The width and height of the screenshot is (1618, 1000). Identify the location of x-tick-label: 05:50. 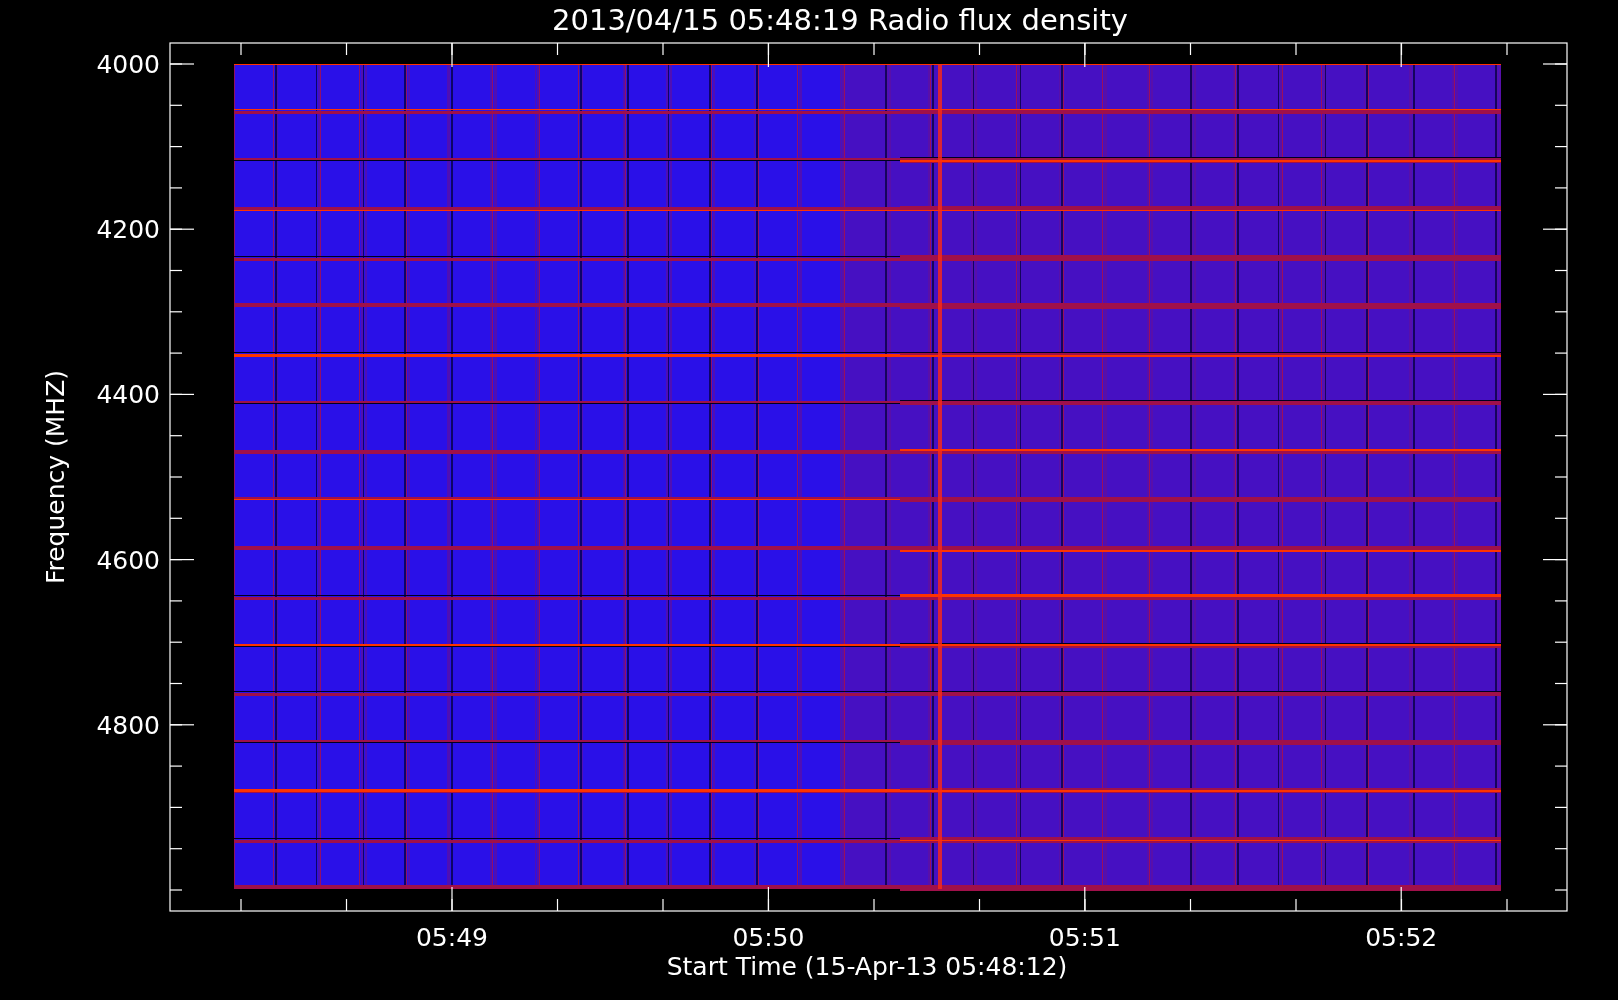
(768, 937).